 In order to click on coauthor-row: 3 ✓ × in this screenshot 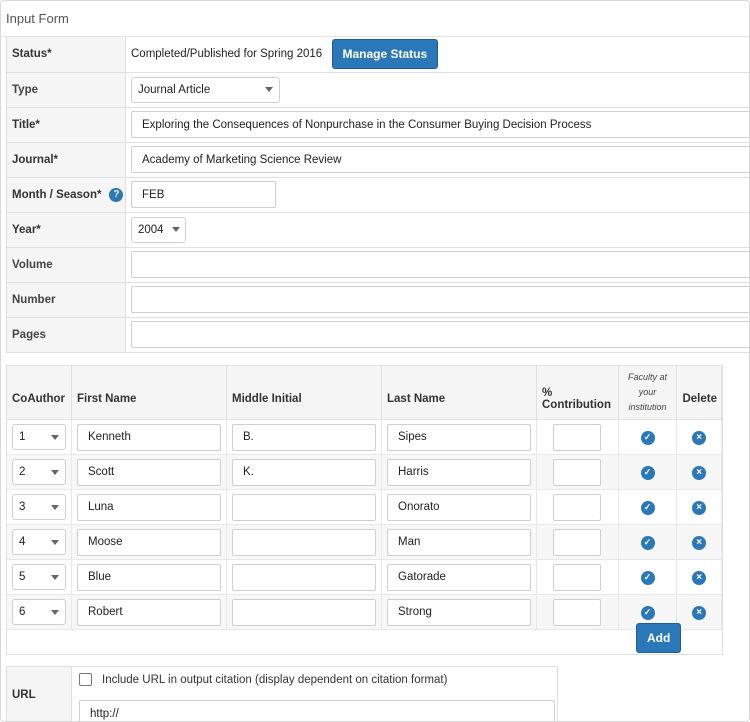, I will do `click(364, 507)`.